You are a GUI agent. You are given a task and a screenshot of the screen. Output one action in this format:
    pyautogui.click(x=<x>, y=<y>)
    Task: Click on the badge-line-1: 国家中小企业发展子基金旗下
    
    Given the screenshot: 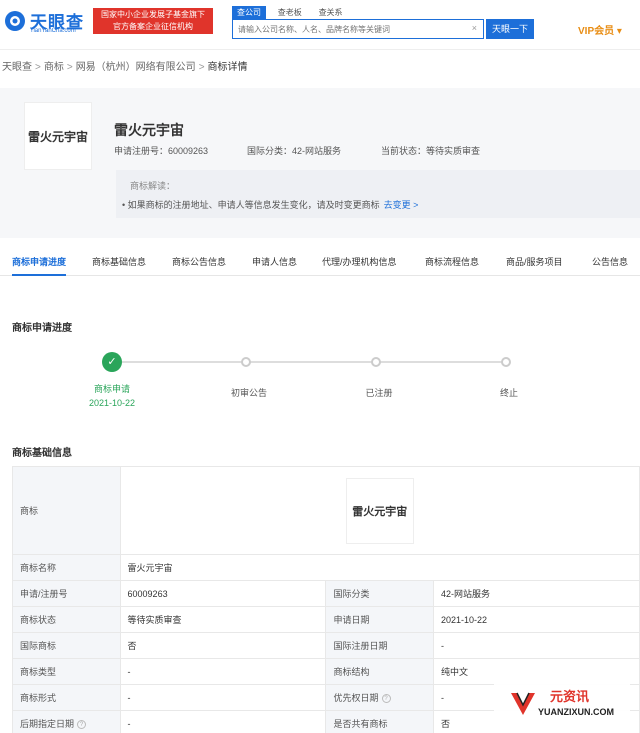 What is the action you would take?
    pyautogui.click(x=153, y=14)
    